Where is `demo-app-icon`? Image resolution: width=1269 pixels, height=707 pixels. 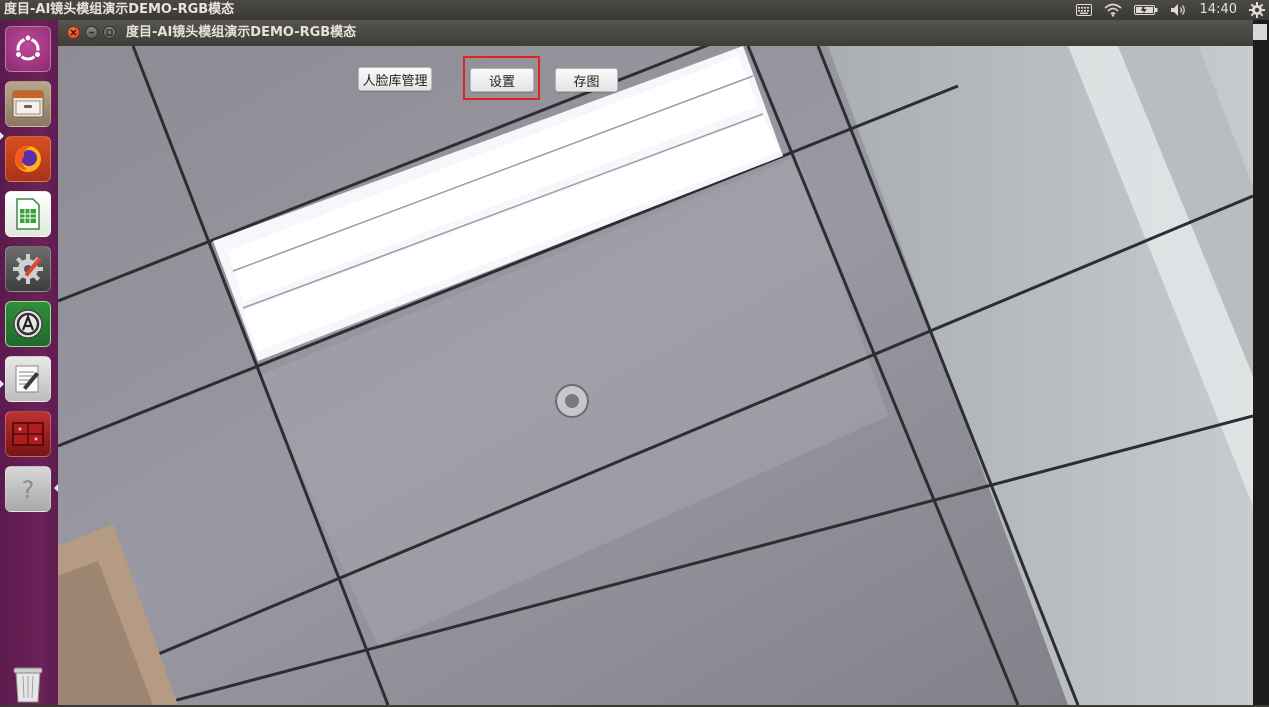 demo-app-icon is located at coordinates (28, 434).